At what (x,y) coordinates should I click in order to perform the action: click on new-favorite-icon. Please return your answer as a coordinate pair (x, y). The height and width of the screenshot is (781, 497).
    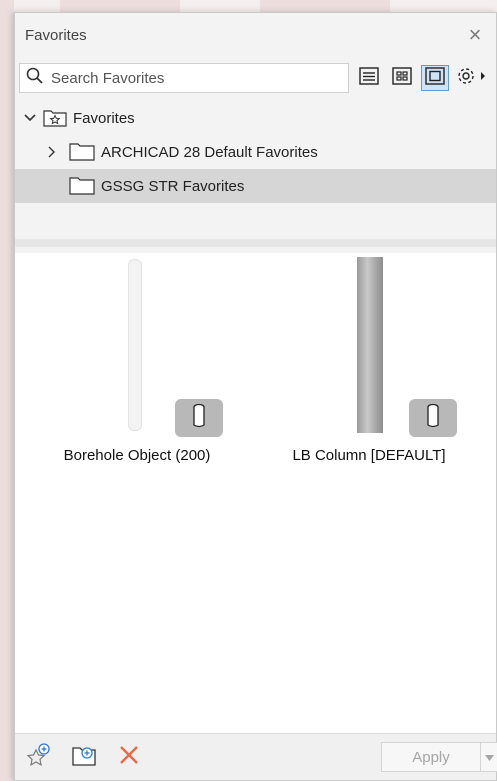
    Looking at the image, I should click on (39, 757).